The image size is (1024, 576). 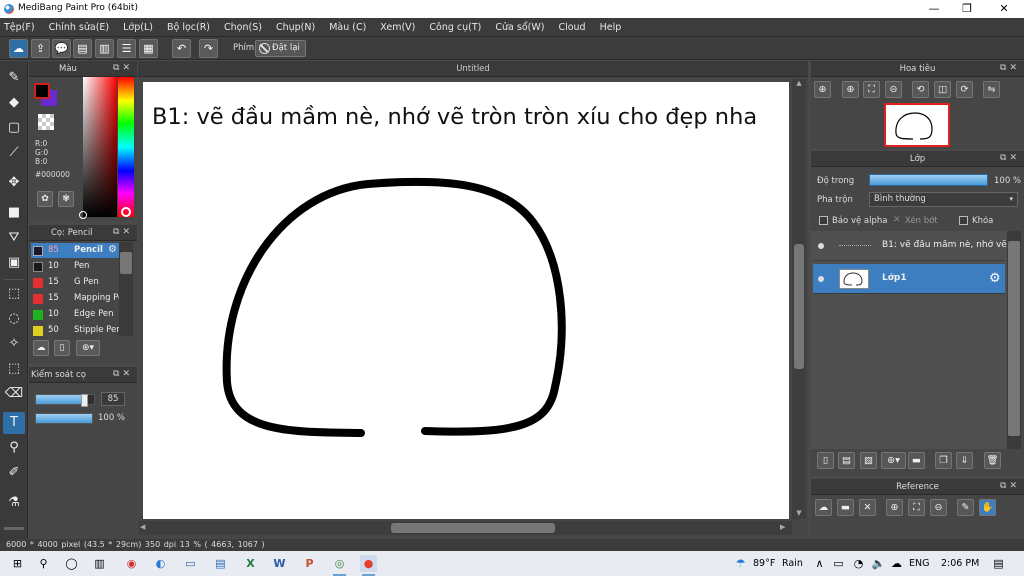 I want to click on brush-add-dropdown-icon: ⊕▾, so click(x=88, y=348).